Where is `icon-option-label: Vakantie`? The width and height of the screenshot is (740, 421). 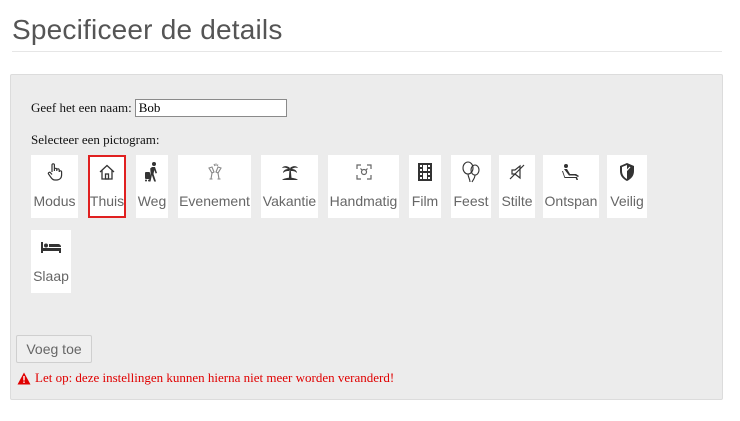 icon-option-label: Vakantie is located at coordinates (289, 201).